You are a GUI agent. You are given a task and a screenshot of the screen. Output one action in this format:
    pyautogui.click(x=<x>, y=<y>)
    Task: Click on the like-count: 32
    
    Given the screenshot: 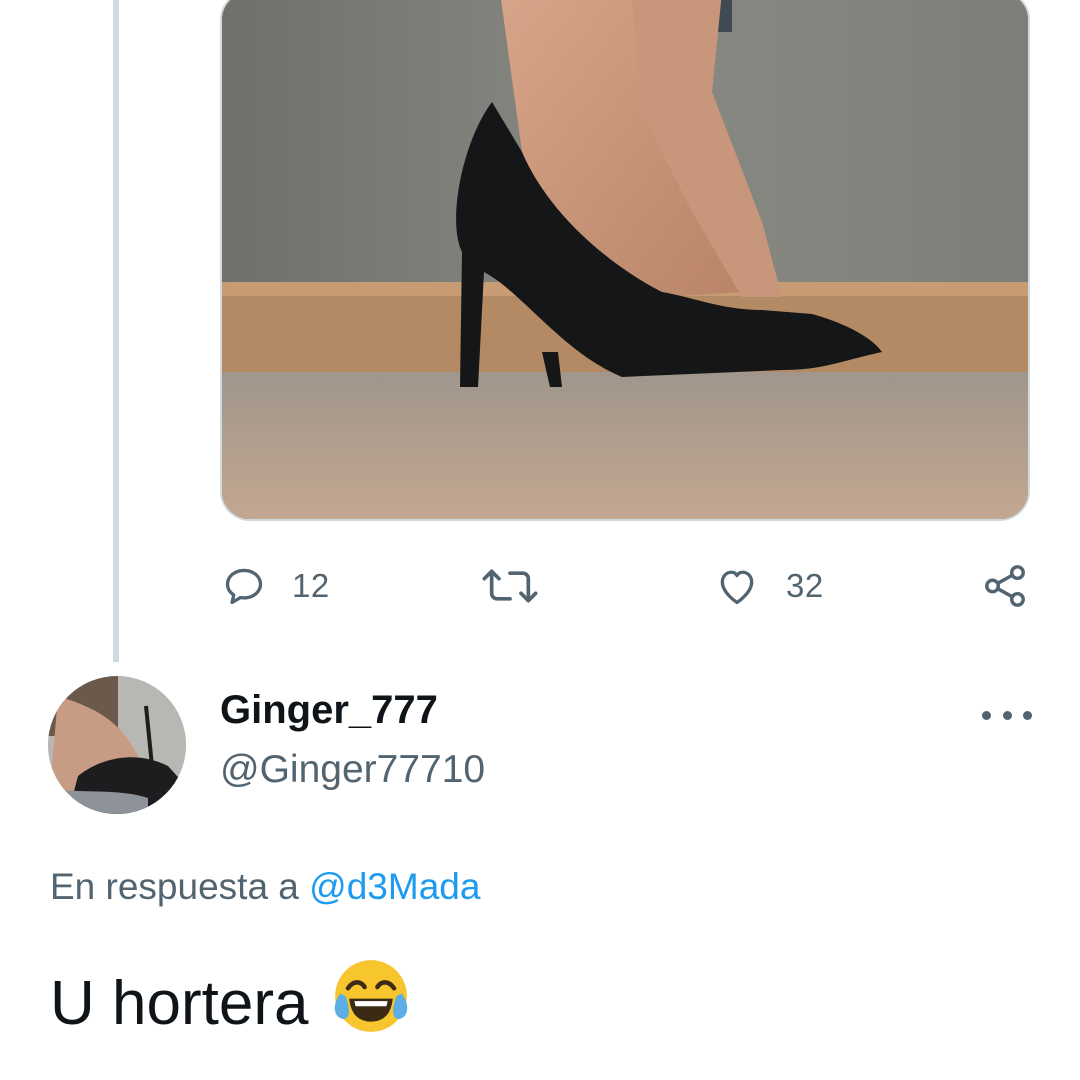 What is the action you would take?
    pyautogui.click(x=805, y=585)
    